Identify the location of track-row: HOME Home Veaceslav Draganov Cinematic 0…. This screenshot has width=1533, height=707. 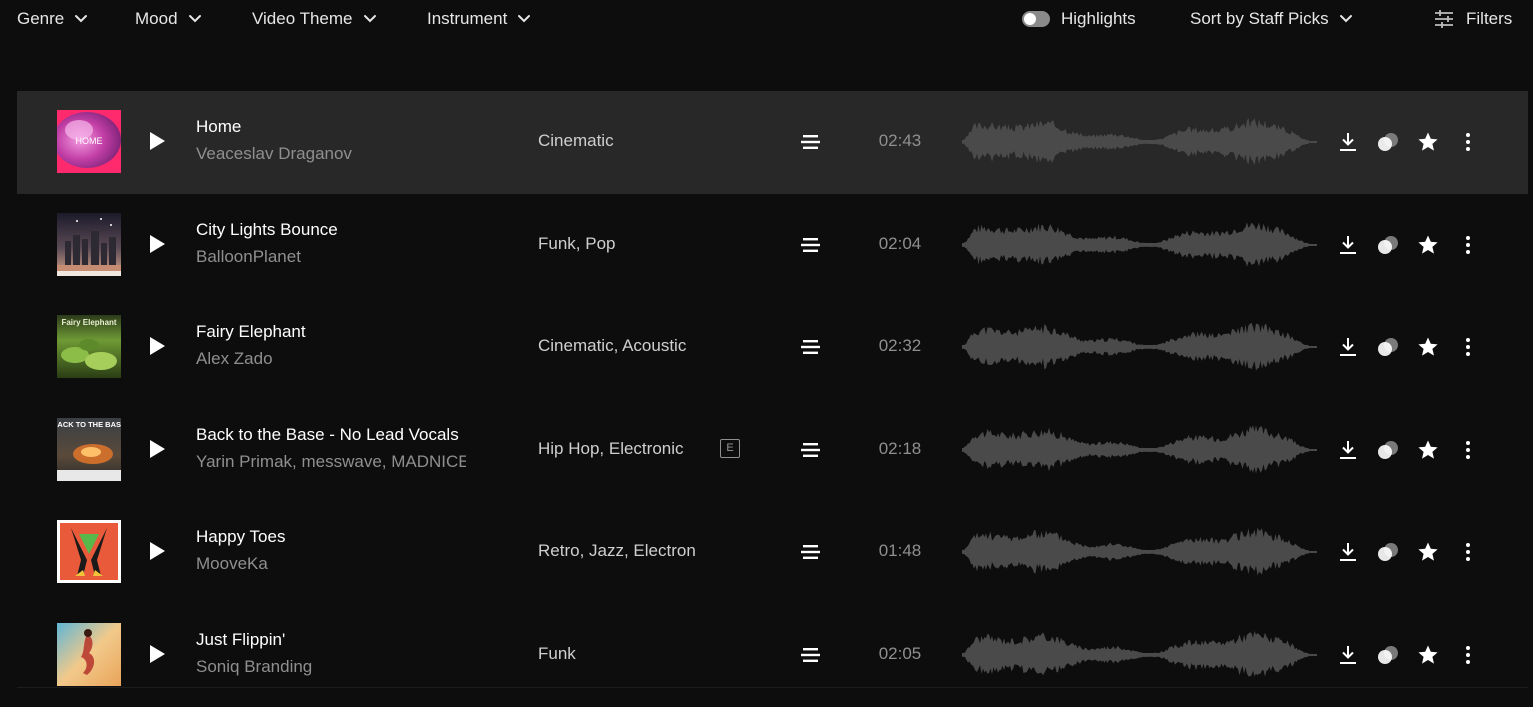
(772, 142).